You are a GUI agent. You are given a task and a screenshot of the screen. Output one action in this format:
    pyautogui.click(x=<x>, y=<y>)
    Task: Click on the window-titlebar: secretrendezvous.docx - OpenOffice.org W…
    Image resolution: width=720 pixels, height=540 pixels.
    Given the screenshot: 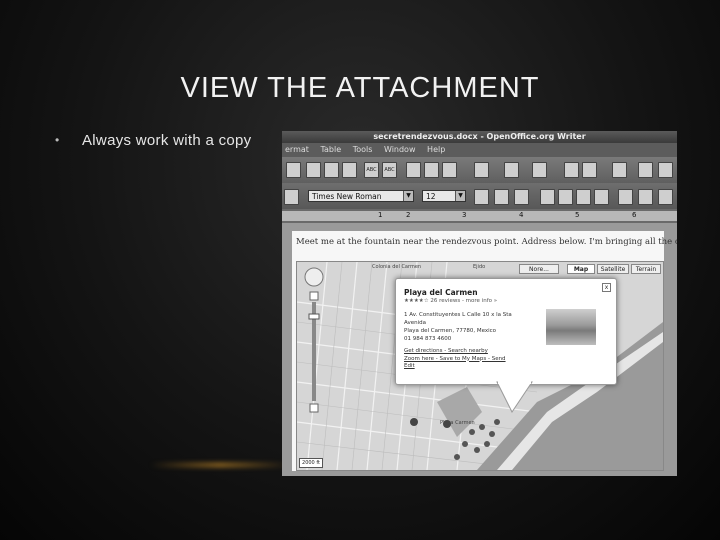 What is the action you would take?
    pyautogui.click(x=479, y=137)
    